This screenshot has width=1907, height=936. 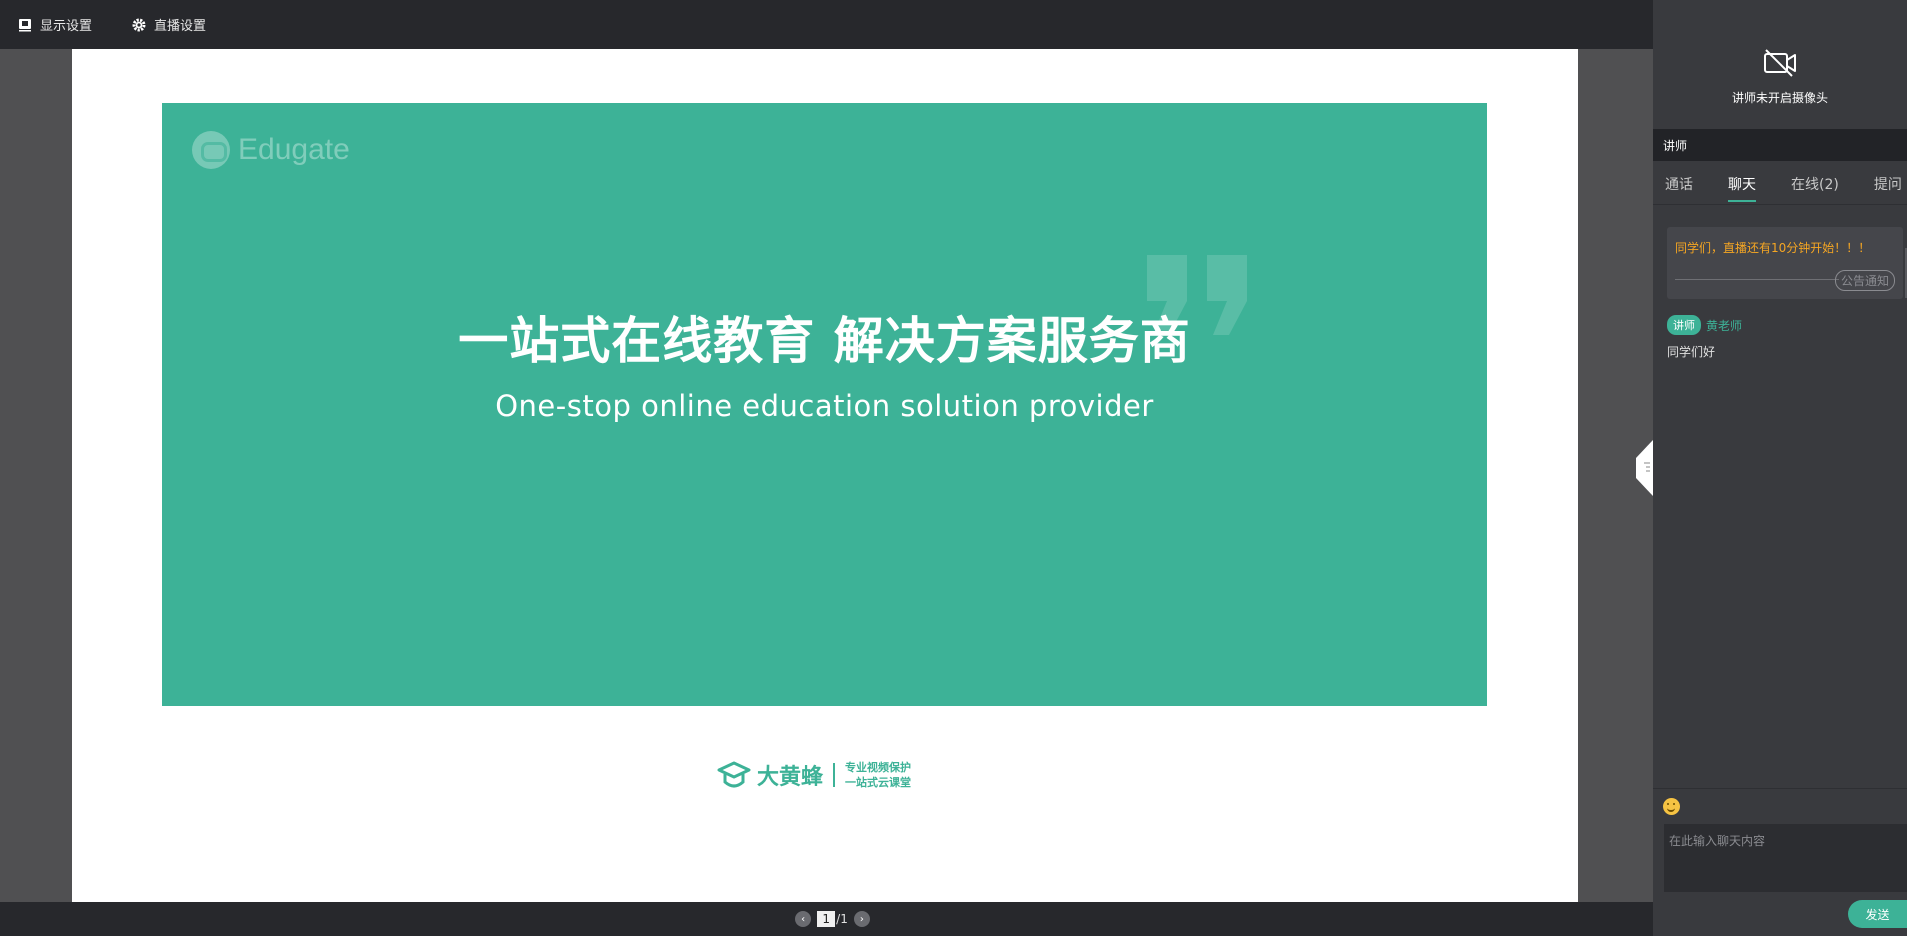 I want to click on footer-divider, so click(x=834, y=775).